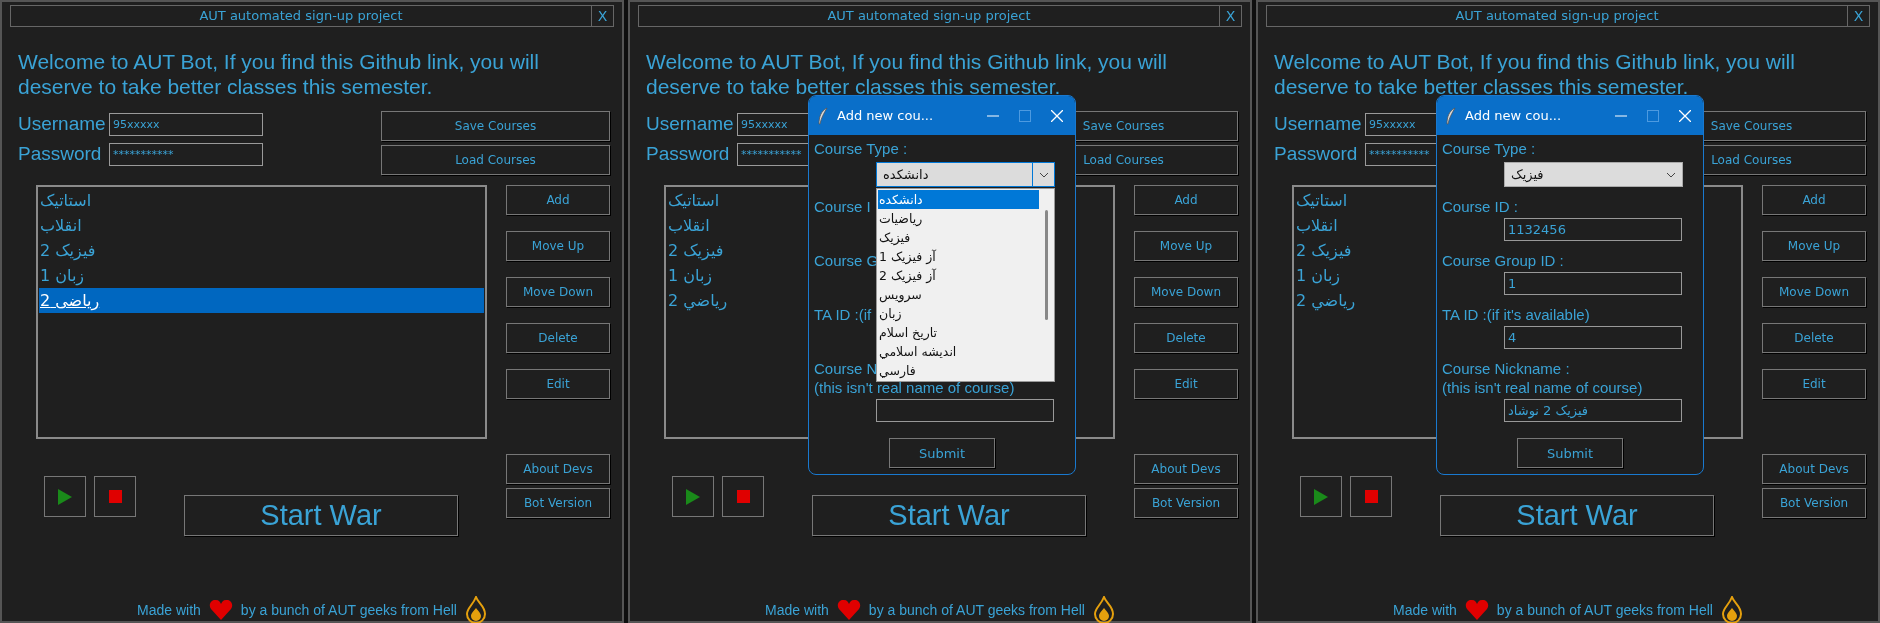  Describe the element at coordinates (1516, 314) in the screenshot. I see `field-label: TA ID :(if it's available)` at that location.